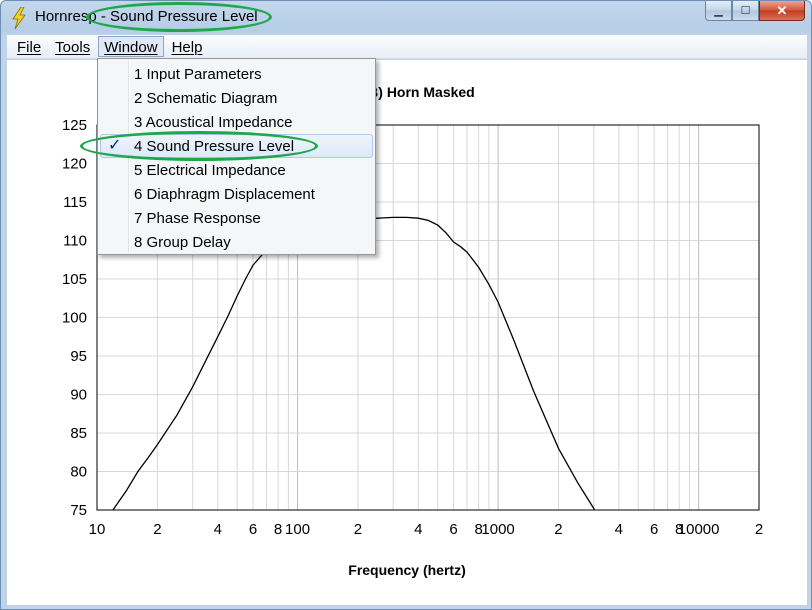  Describe the element at coordinates (131, 46) in the screenshot. I see `menu-window: Window` at that location.